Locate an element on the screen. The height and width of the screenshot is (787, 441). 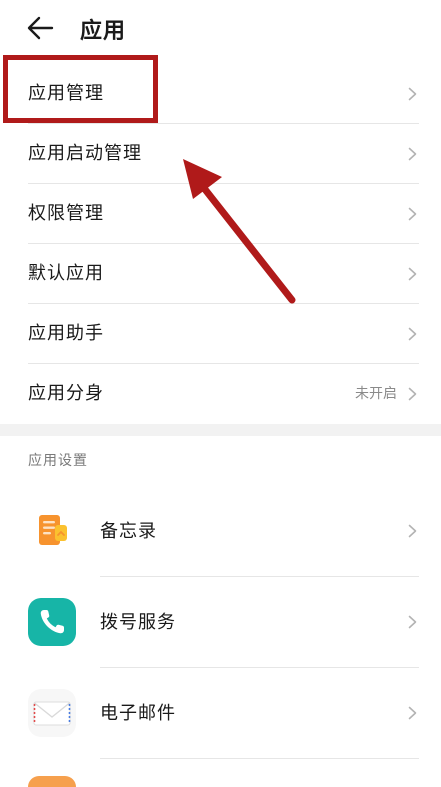
page-title: 应用 is located at coordinates (103, 31).